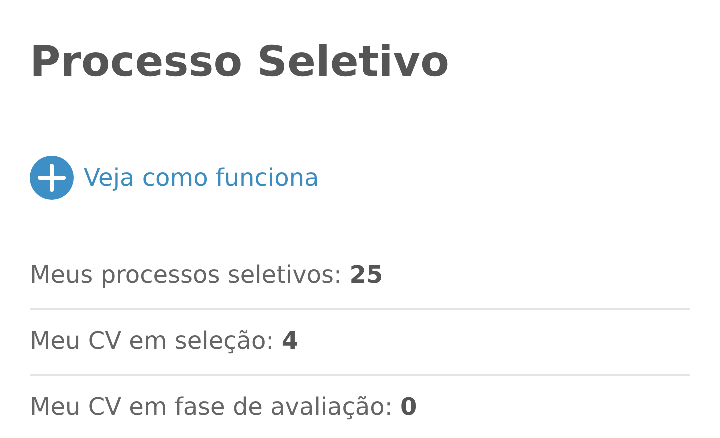 This screenshot has width=720, height=438. I want to click on stat-text: Meus processos seletivos: 25, so click(207, 275).